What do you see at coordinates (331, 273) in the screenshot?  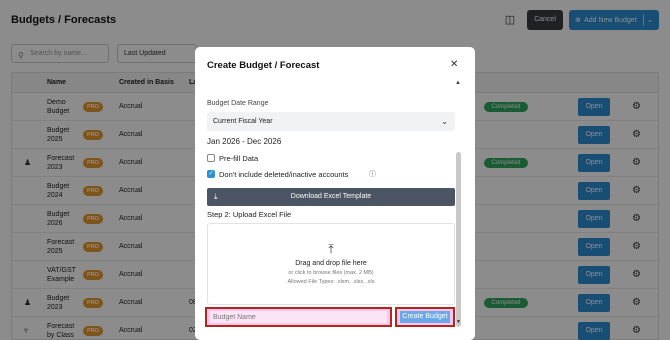 I see `drop-hint: or click to browse files (max. 2 MB)` at bounding box center [331, 273].